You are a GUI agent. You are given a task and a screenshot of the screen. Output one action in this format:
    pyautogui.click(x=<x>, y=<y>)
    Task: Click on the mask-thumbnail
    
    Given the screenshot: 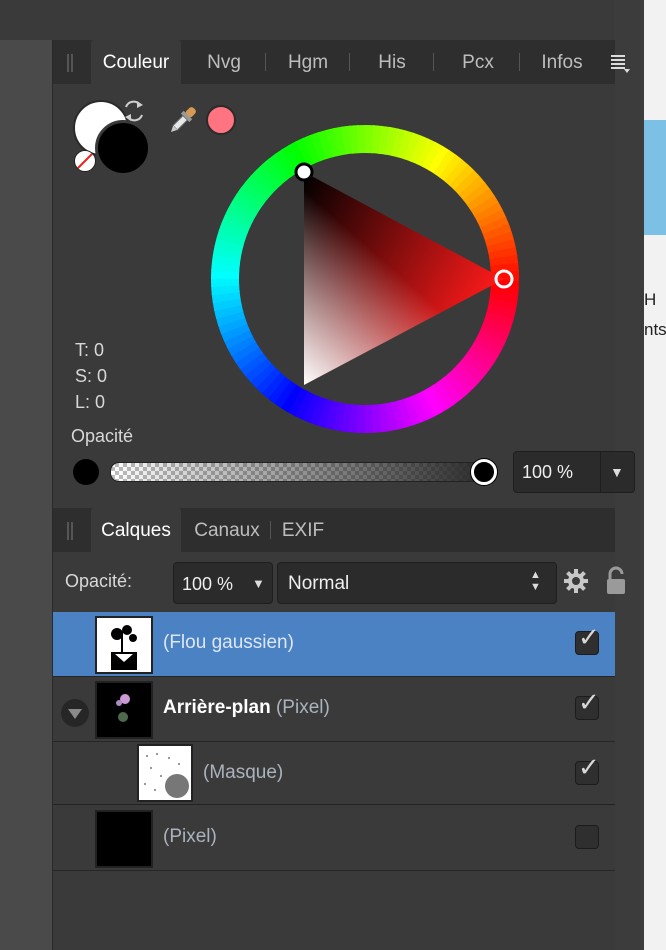 What is the action you would take?
    pyautogui.click(x=165, y=773)
    